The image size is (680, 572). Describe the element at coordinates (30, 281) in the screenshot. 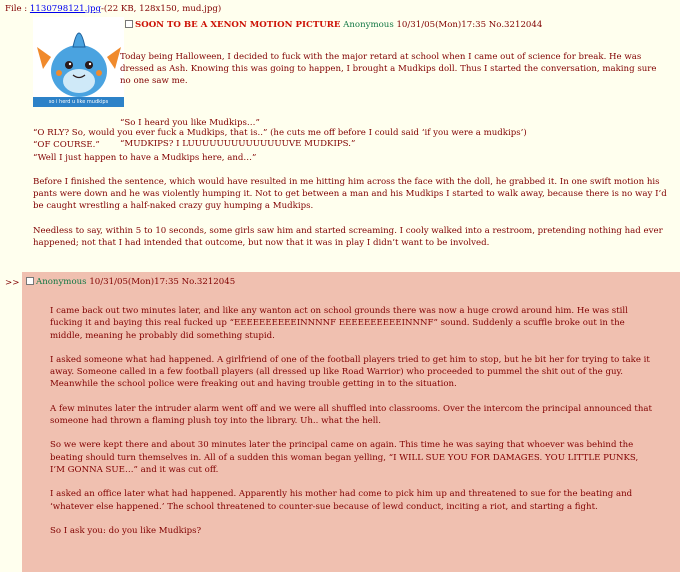

I see `reply-delete-checkbox` at that location.